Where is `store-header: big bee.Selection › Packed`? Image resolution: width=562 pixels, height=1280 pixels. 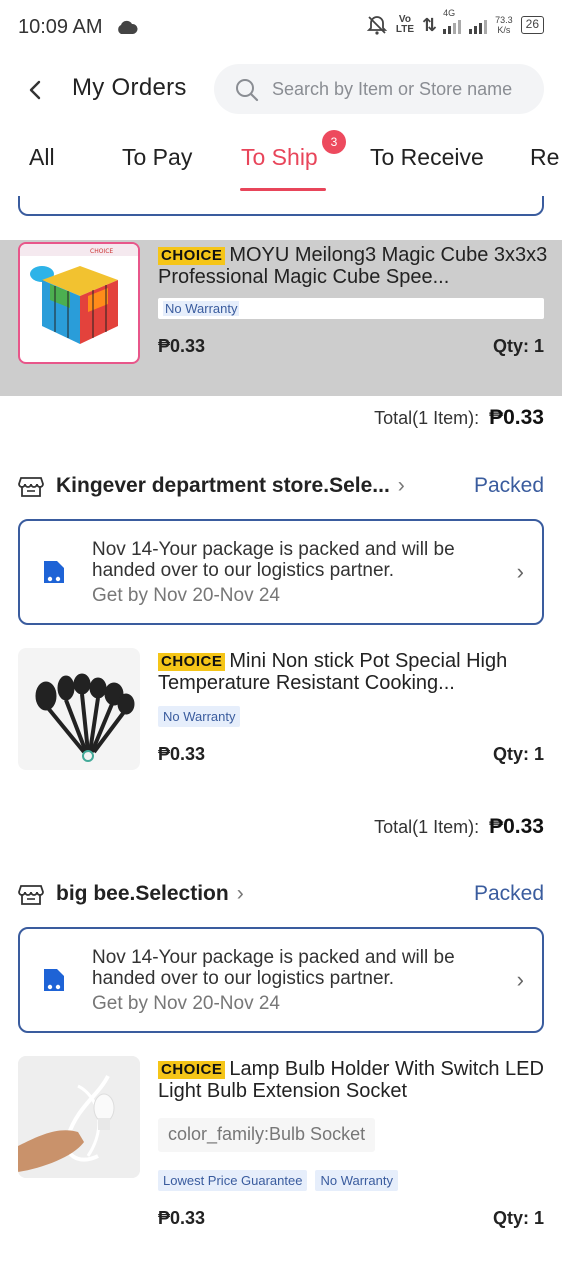 store-header: big bee.Selection › Packed is located at coordinates (281, 895).